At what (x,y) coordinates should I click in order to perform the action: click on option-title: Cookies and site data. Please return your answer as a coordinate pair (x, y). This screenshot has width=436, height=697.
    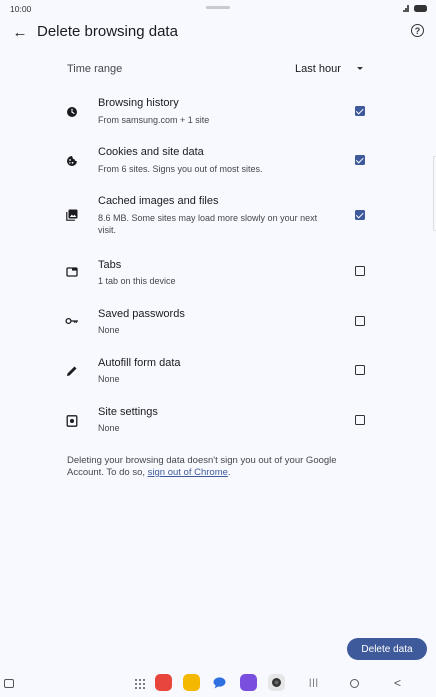
    Looking at the image, I should click on (151, 152).